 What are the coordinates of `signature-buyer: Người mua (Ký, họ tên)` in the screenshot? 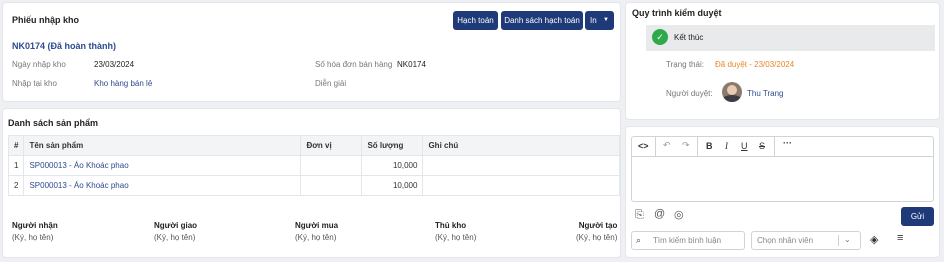 It's located at (316, 231).